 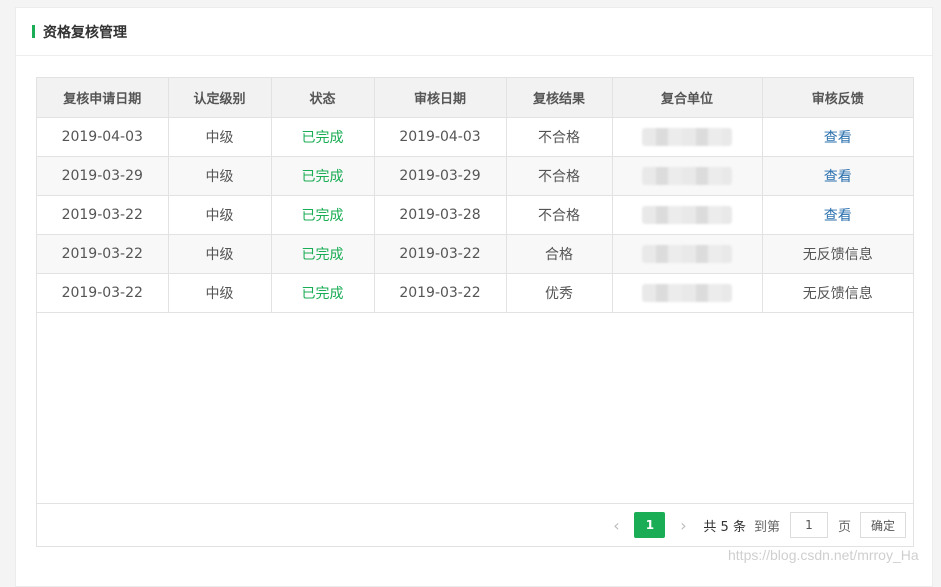 I want to click on total-count: 共 5 条, so click(x=724, y=527).